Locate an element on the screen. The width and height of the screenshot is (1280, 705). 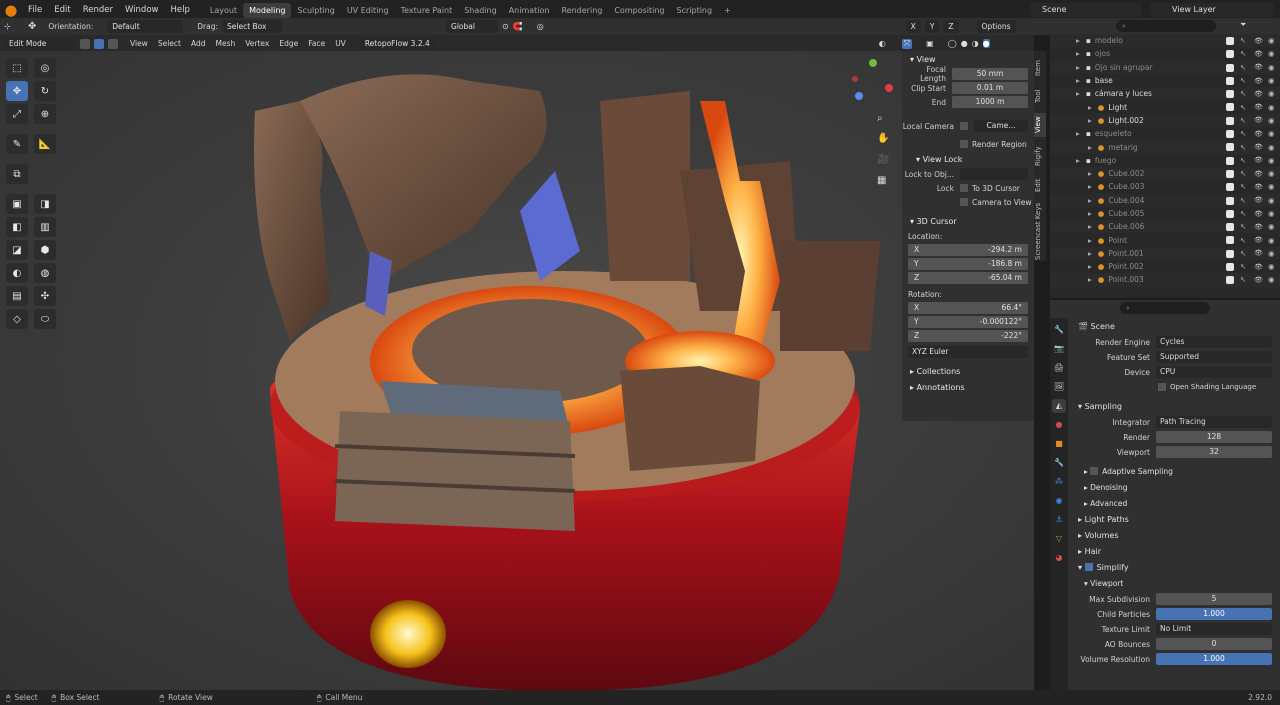
collections-header: ▸ Collections is located at coordinates (968, 371).